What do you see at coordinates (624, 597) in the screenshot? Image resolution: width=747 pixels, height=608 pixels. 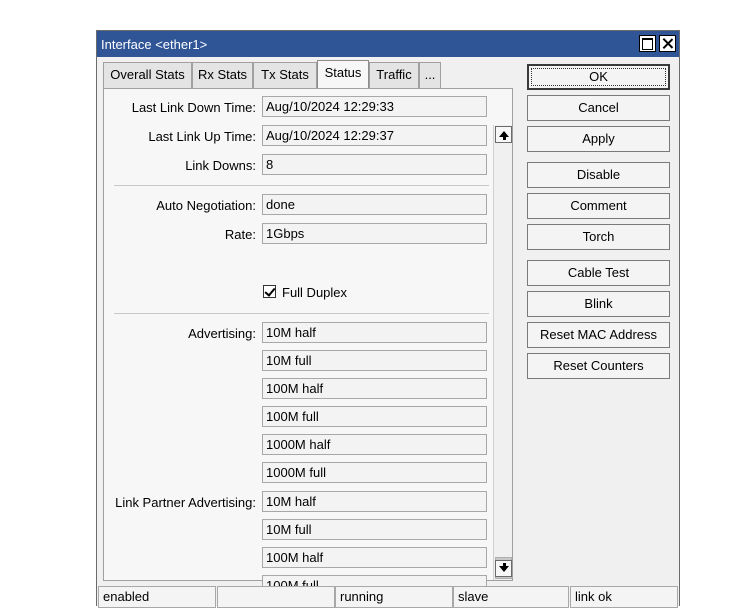 I see `status-link: link ok` at bounding box center [624, 597].